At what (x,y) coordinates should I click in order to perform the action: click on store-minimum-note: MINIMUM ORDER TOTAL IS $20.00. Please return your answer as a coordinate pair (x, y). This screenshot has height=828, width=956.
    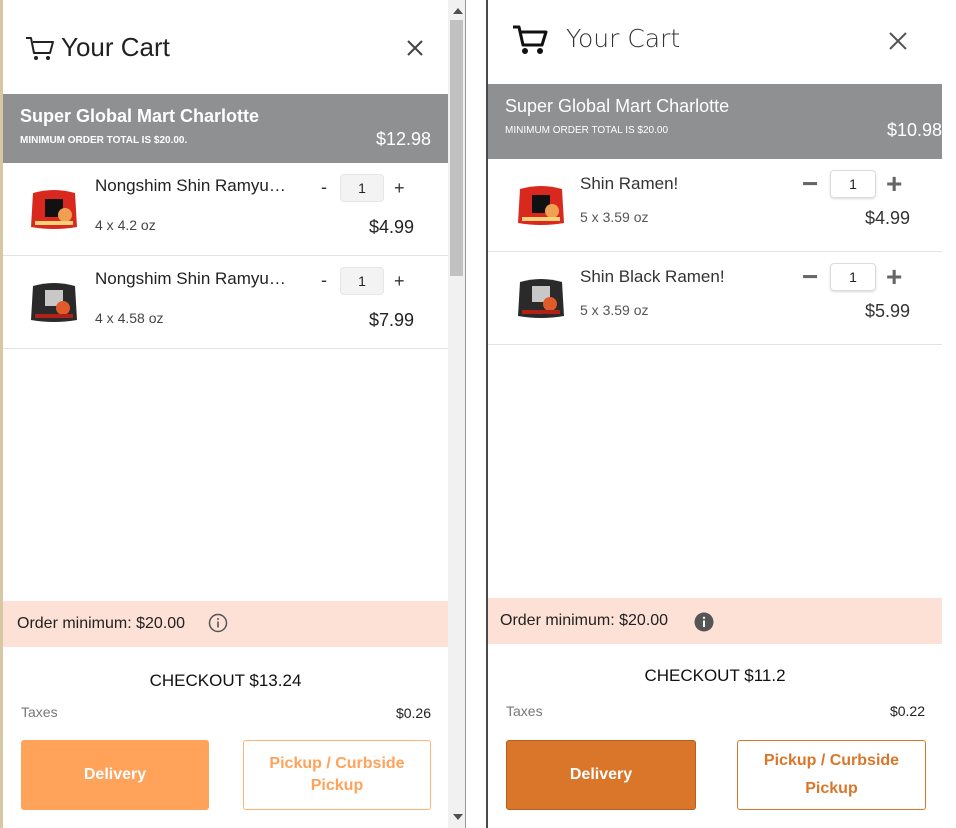
    Looking at the image, I should click on (587, 130).